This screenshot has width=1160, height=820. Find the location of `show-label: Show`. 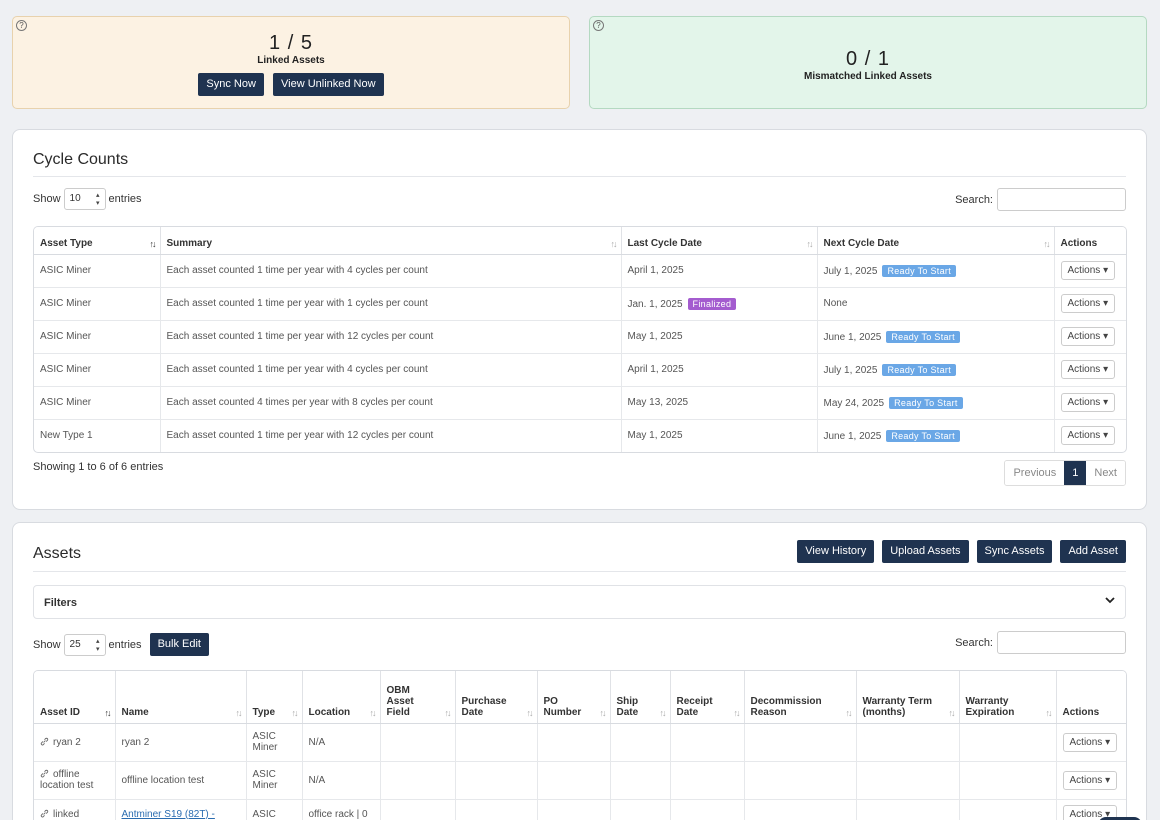

show-label: Show is located at coordinates (47, 644).